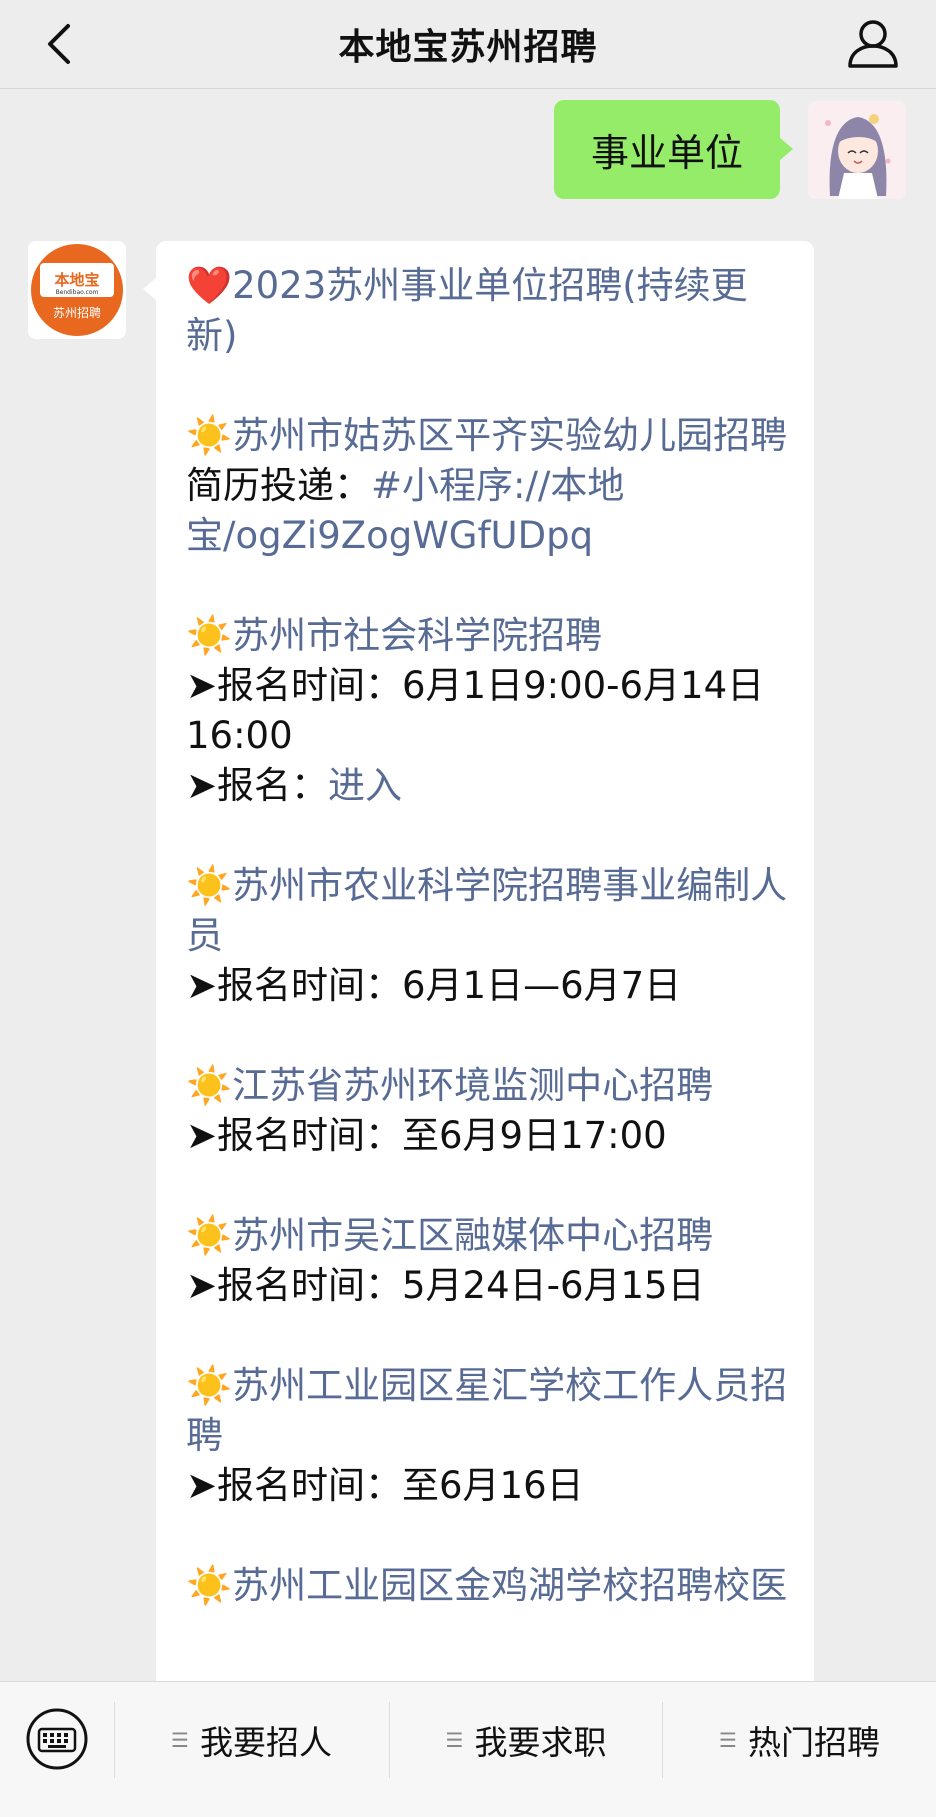  Describe the element at coordinates (209, 285) in the screenshot. I see `heart-icon: ❤️` at that location.